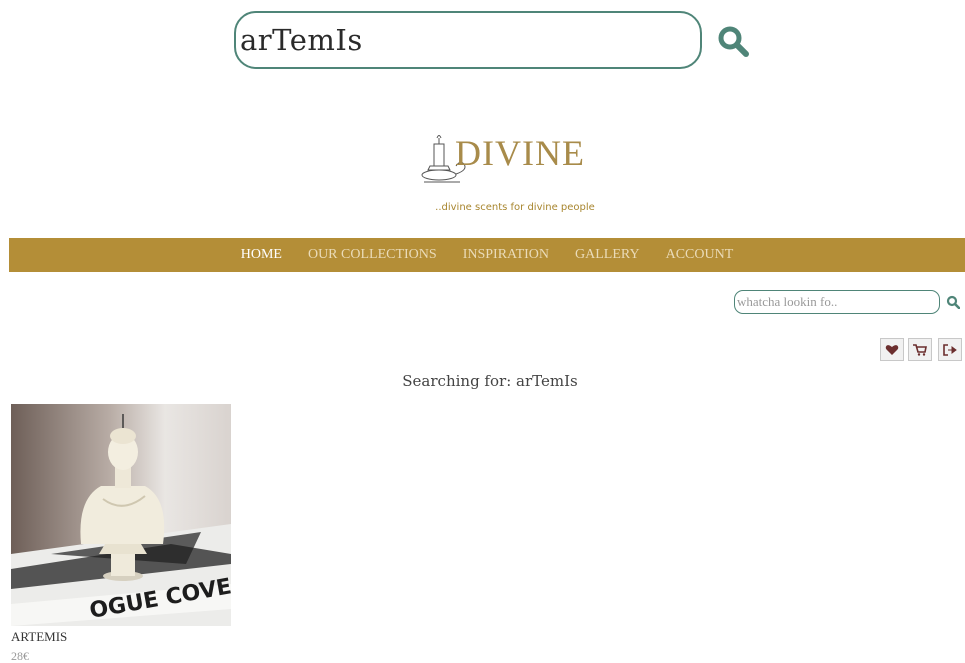 The width and height of the screenshot is (965, 663). I want to click on cart-icon, so click(920, 349).